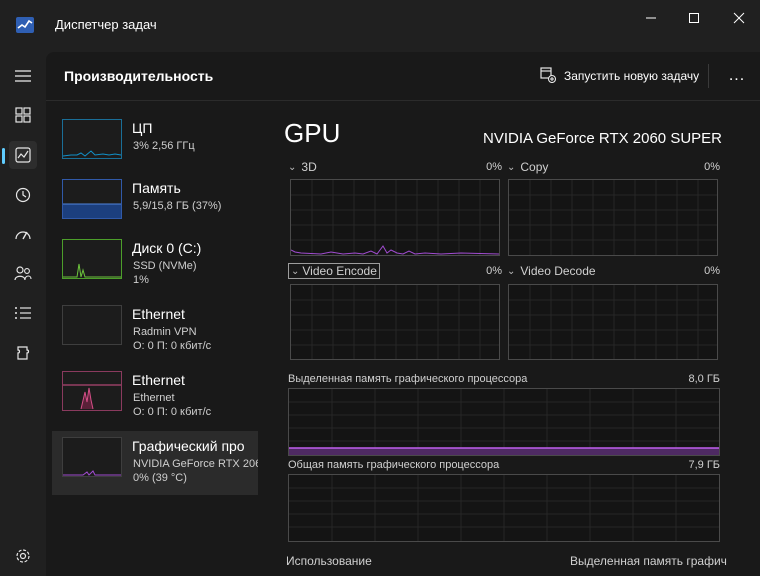 Image resolution: width=760 pixels, height=576 pixels. I want to click on run-new-task-button: Запустить новую задачу, so click(619, 76).